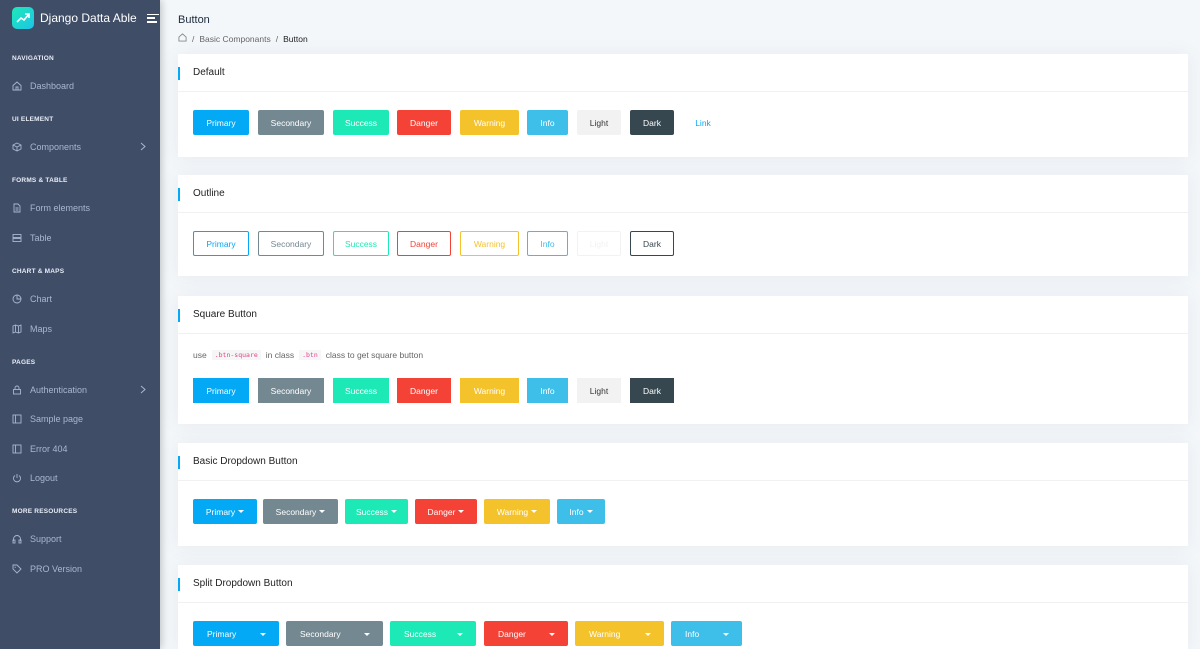 Image resolution: width=1200 pixels, height=649 pixels. What do you see at coordinates (433, 633) in the screenshot?
I see `success-split-button: Success` at bounding box center [433, 633].